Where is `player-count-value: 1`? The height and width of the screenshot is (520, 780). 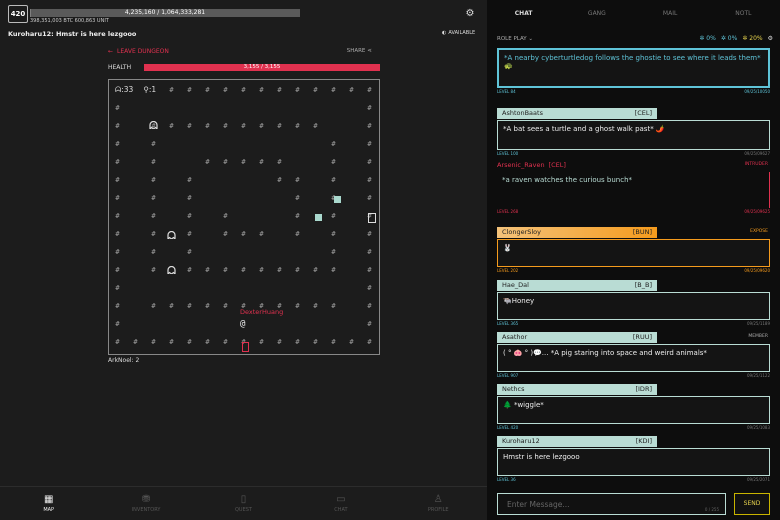 player-count-value: 1 is located at coordinates (154, 89).